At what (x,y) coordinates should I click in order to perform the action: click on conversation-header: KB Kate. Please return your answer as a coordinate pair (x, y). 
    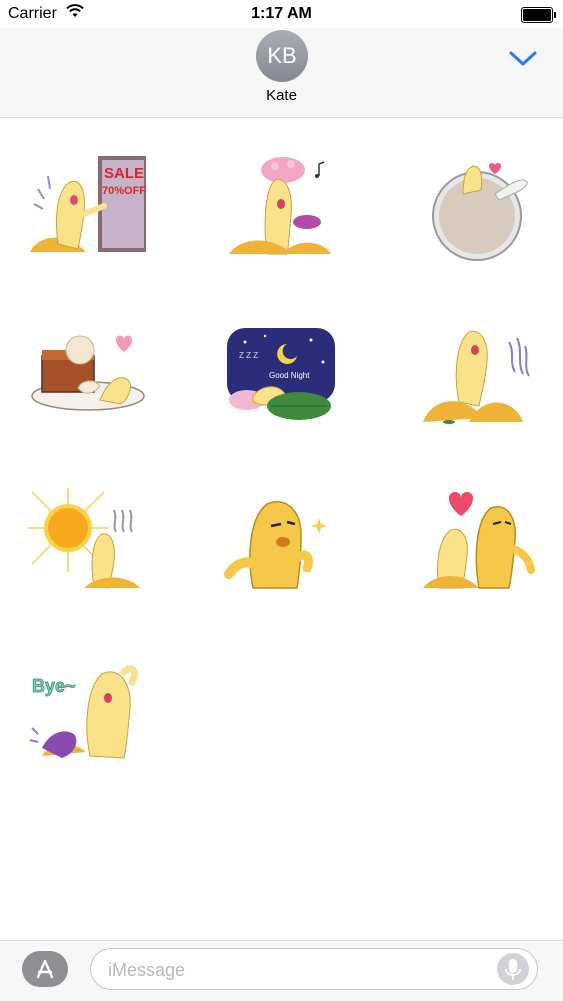
    Looking at the image, I should click on (281, 73).